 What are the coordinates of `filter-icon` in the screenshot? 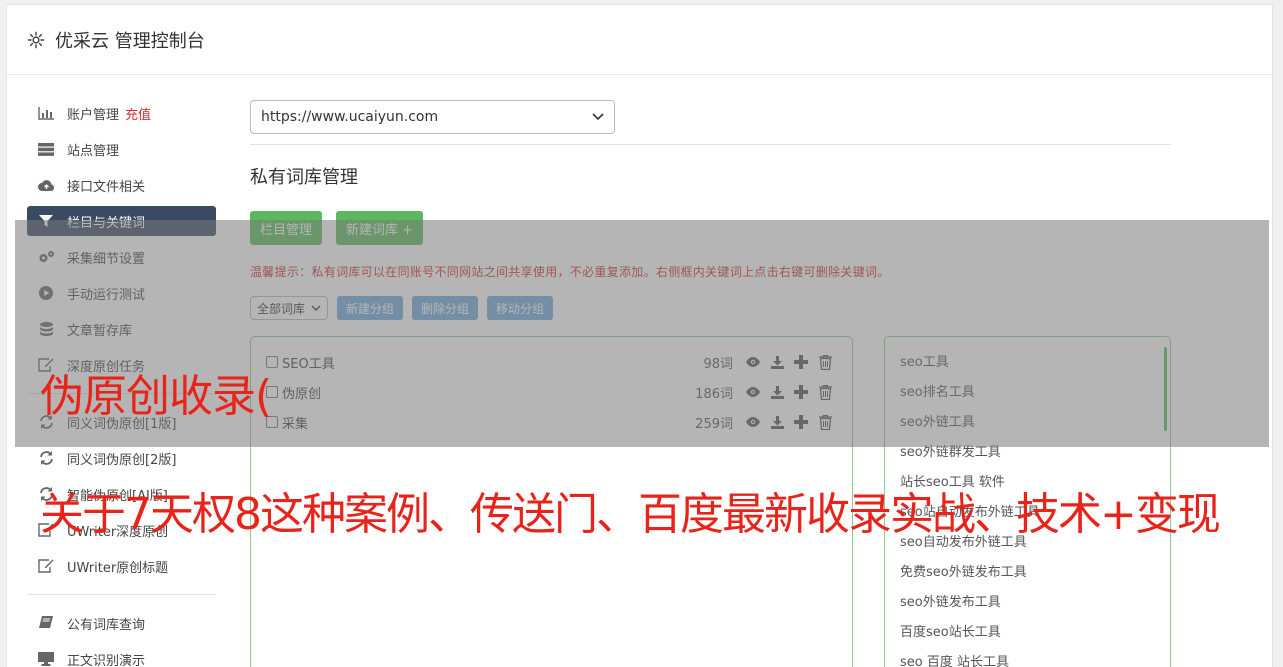 It's located at (46, 221).